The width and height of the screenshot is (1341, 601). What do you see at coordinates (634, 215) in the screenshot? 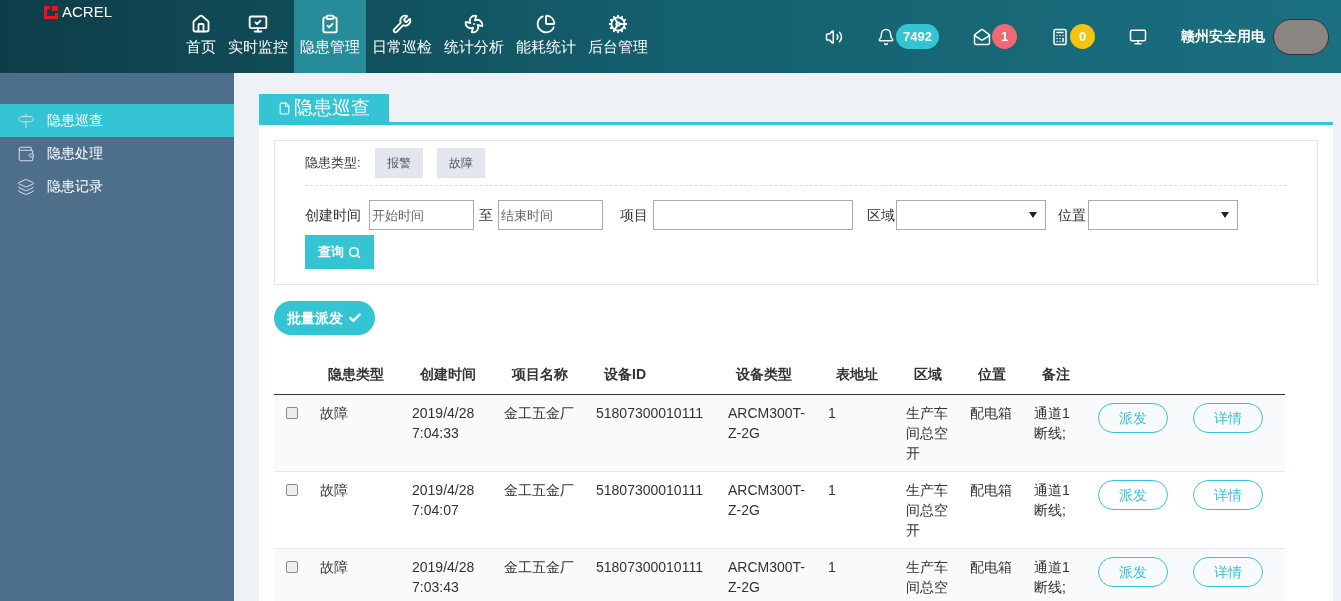
I see `filter-label: 项目` at bounding box center [634, 215].